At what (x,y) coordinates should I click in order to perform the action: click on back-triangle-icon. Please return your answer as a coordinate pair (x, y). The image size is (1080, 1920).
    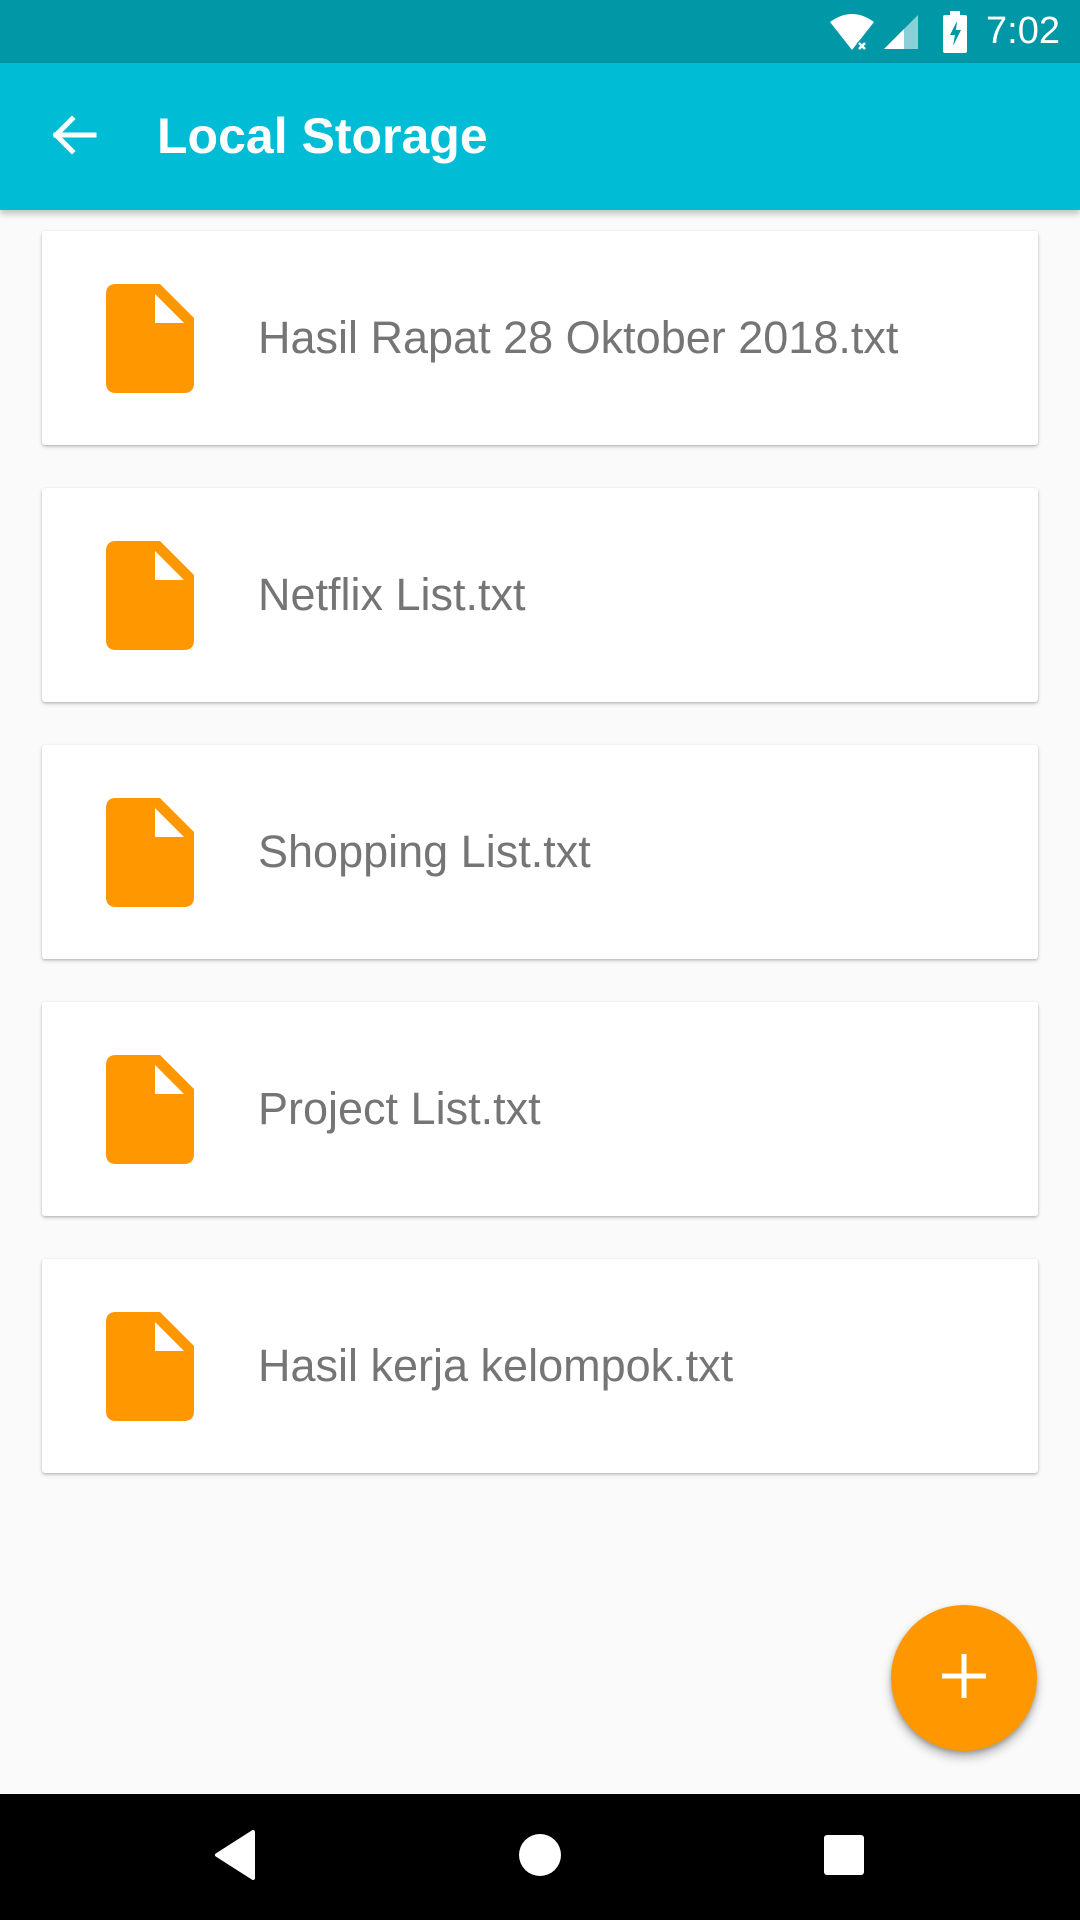
    Looking at the image, I should click on (235, 1857).